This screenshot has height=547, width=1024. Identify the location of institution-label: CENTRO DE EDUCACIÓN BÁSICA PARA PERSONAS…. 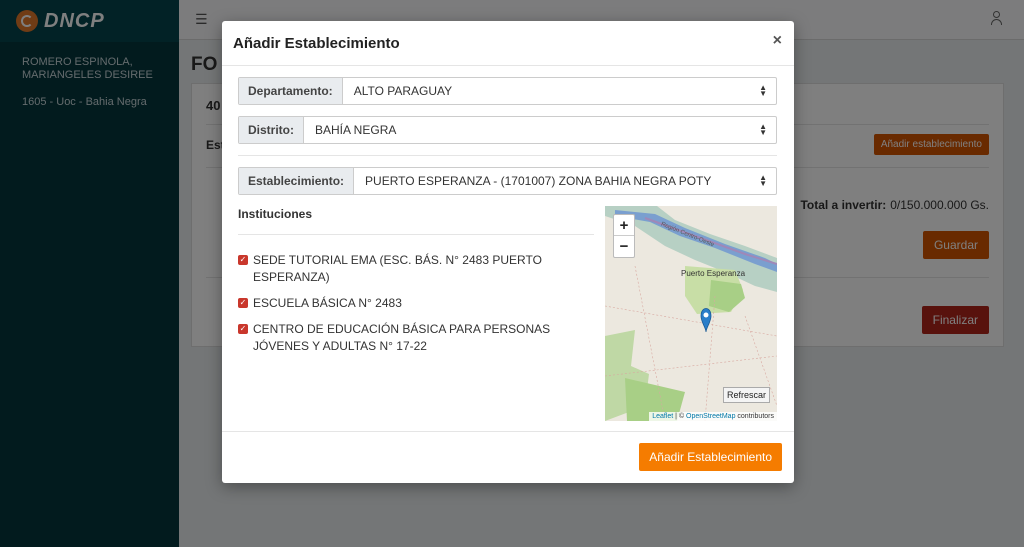
(402, 337).